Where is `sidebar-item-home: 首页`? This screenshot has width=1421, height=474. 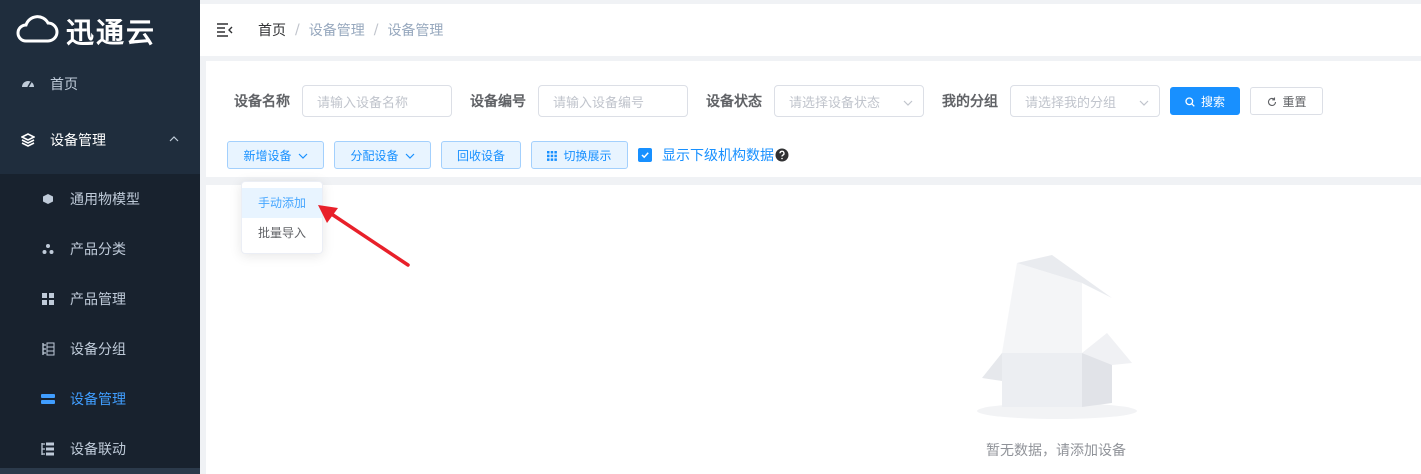 sidebar-item-home: 首页 is located at coordinates (100, 84).